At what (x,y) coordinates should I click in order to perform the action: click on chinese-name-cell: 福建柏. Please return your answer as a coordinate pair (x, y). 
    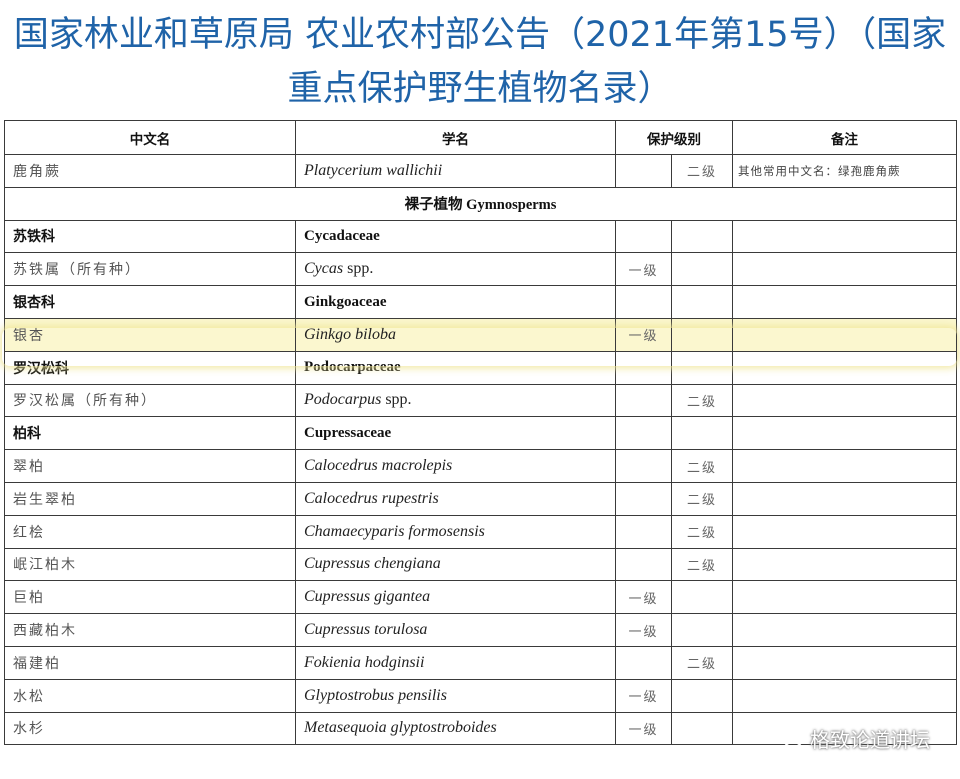
    Looking at the image, I should click on (150, 662).